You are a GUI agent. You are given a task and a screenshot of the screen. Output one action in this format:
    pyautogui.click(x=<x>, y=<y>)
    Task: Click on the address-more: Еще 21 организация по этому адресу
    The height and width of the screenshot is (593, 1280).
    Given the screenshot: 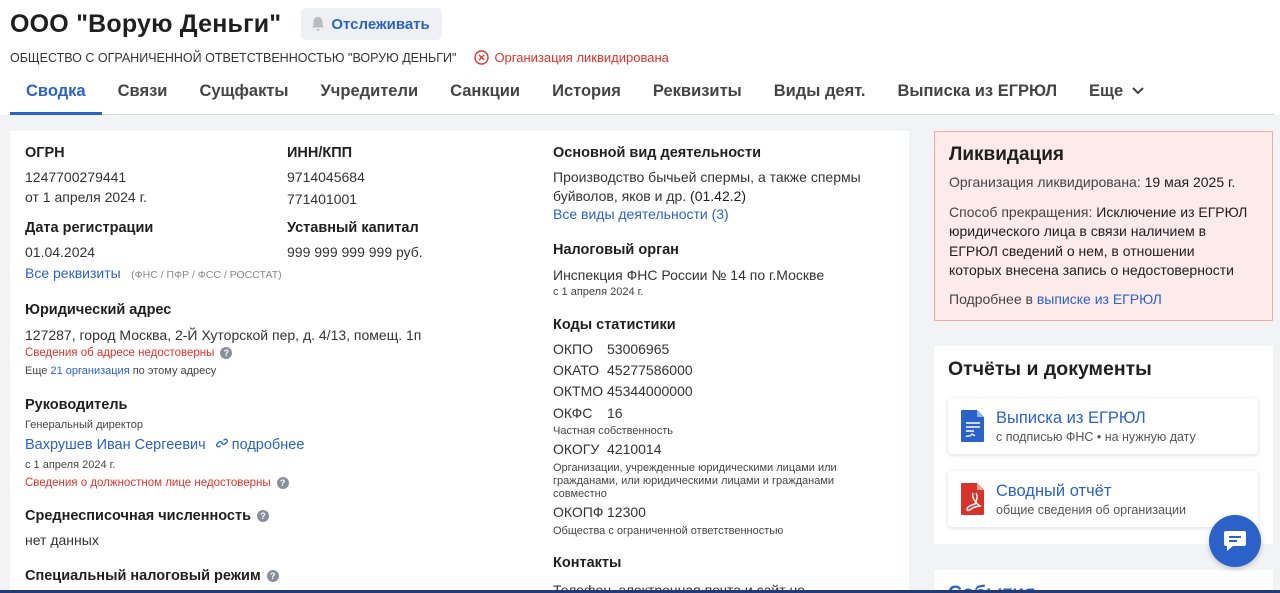 What is the action you would take?
    pyautogui.click(x=120, y=371)
    